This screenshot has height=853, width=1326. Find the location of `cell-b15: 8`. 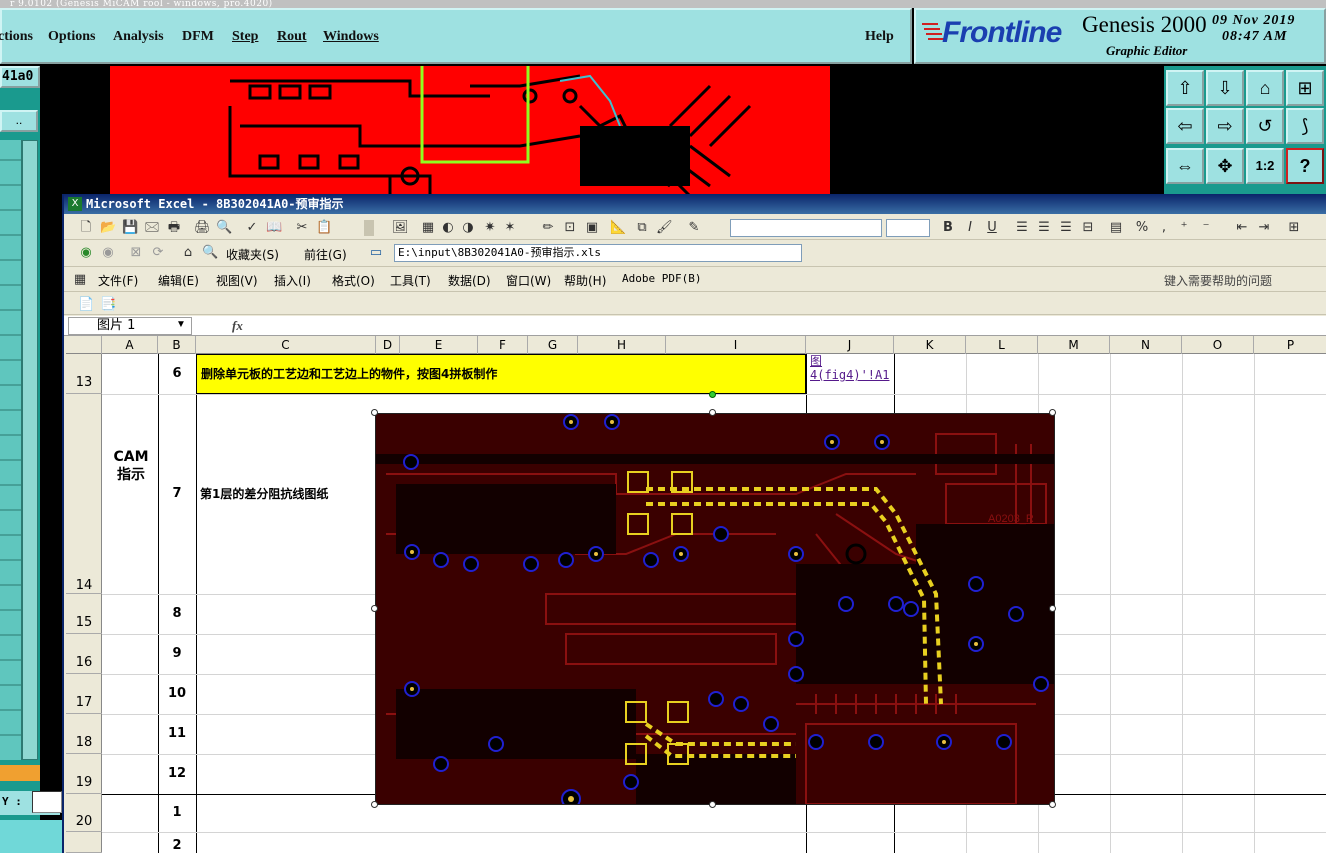

cell-b15: 8 is located at coordinates (177, 614).